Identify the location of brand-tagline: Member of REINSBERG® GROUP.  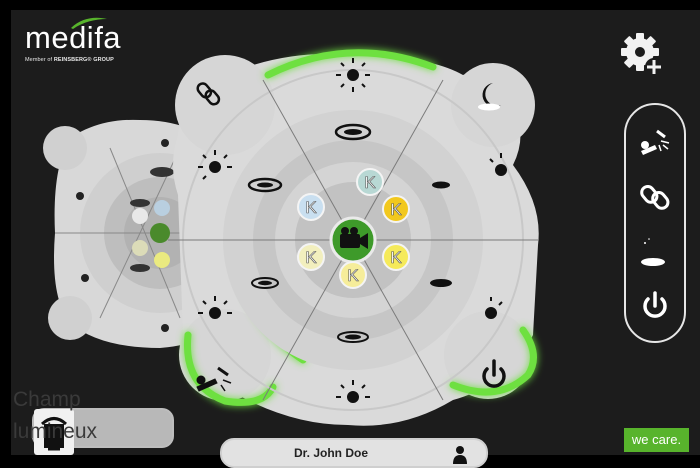
(73, 60).